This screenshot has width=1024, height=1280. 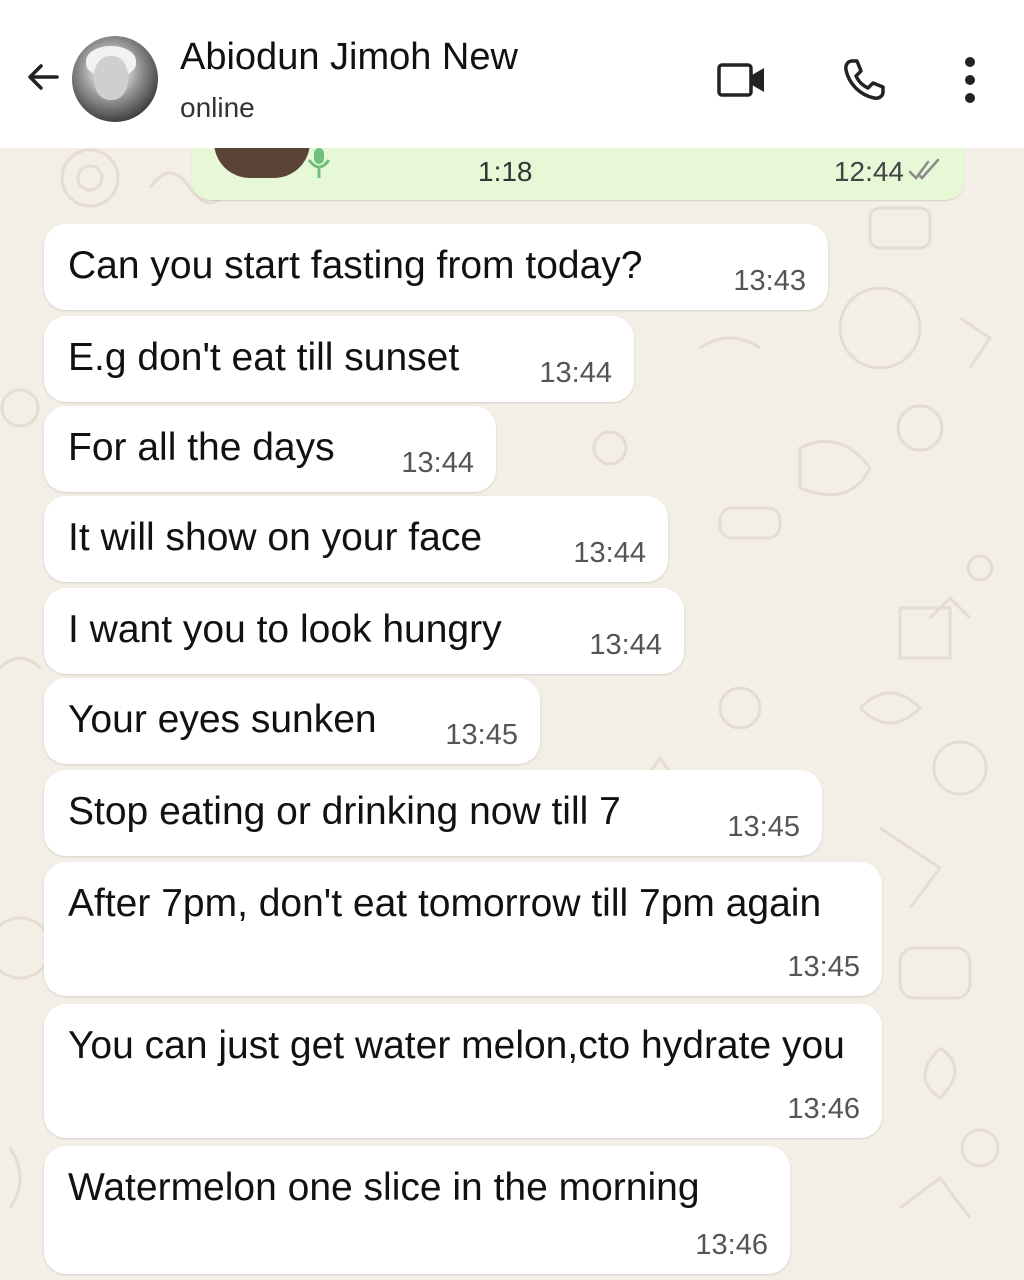 I want to click on message-bubble: Your eyes sunken 13:45, so click(x=292, y=721).